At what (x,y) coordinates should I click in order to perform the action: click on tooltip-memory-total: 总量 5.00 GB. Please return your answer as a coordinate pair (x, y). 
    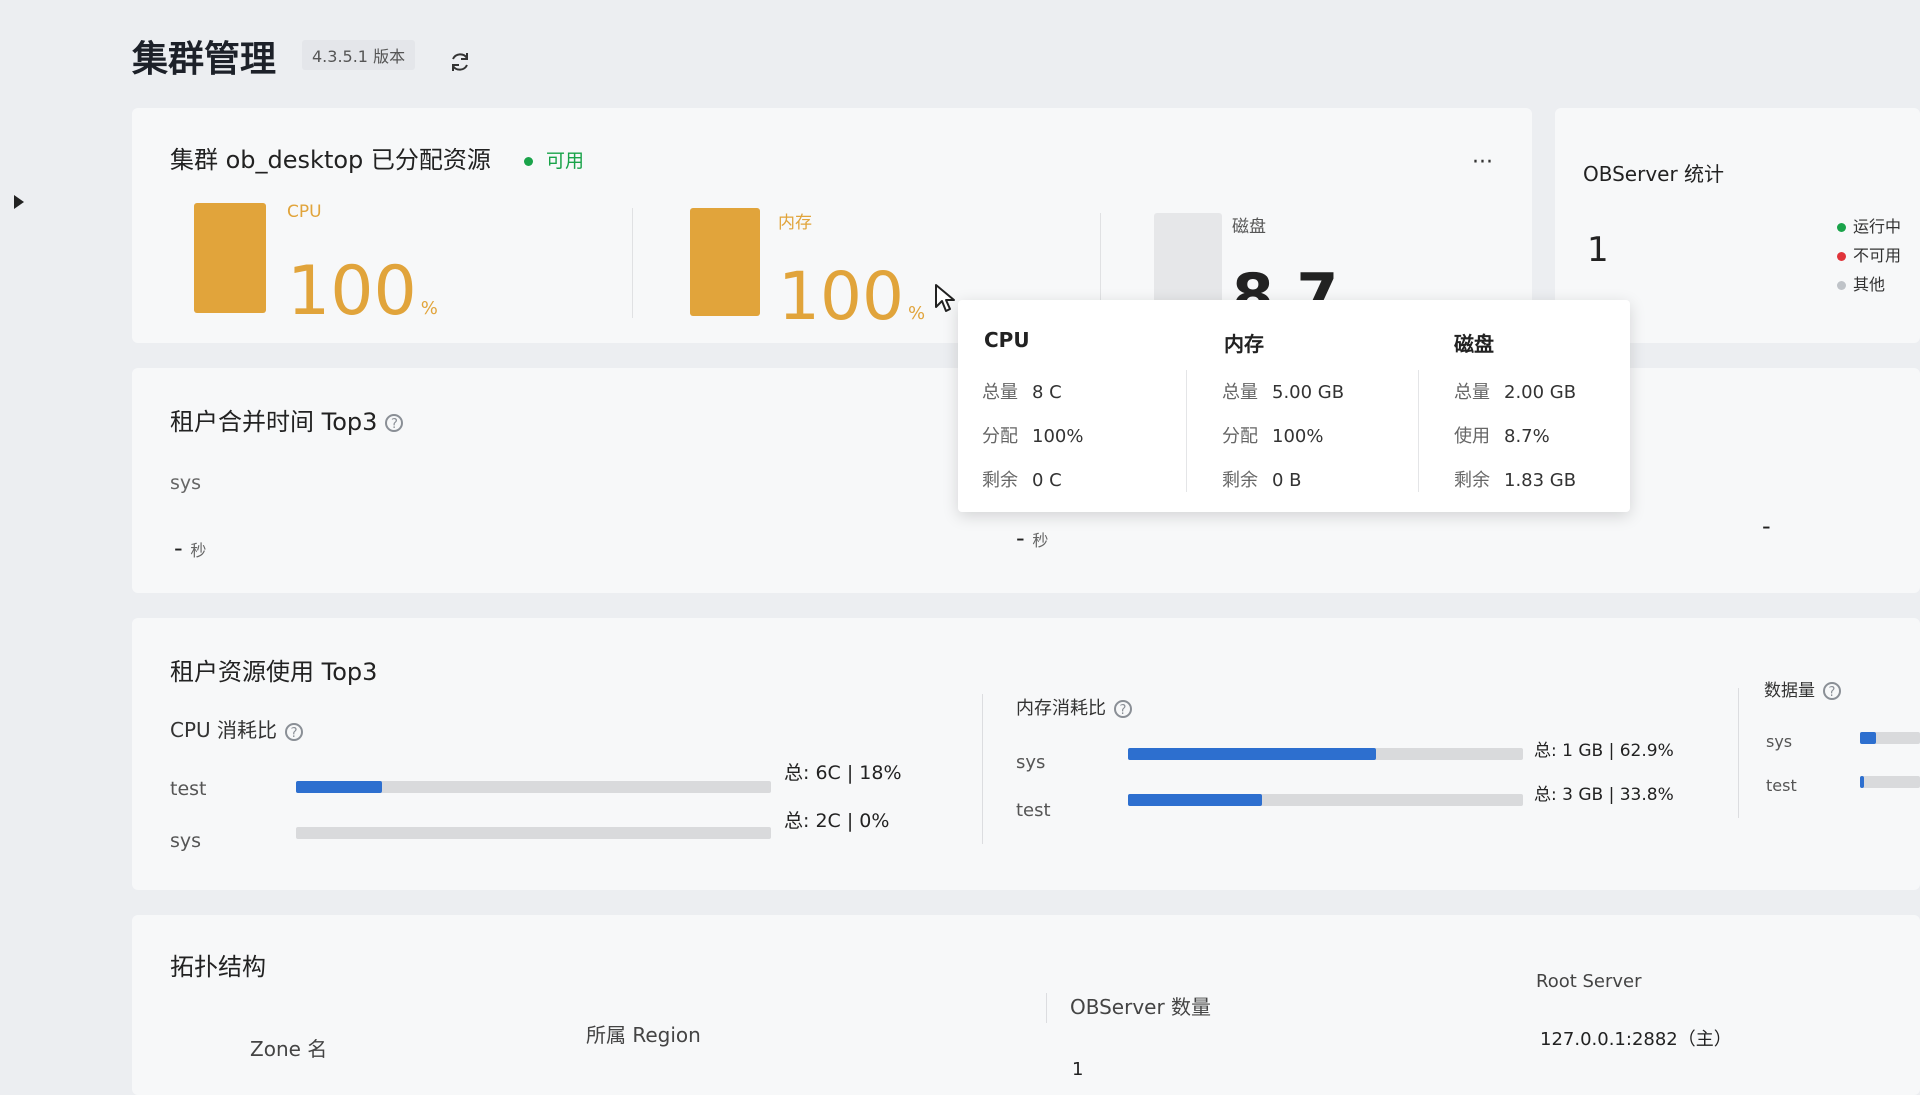
    Looking at the image, I should click on (1283, 391).